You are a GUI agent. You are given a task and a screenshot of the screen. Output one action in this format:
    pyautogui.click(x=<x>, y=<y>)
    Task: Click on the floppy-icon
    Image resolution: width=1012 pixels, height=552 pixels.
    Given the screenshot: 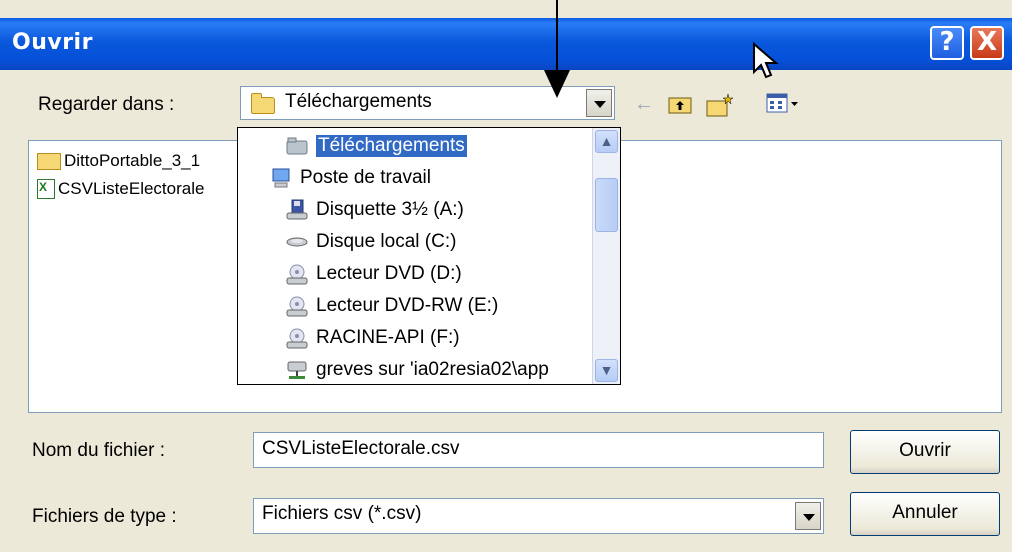 What is the action you would take?
    pyautogui.click(x=297, y=210)
    